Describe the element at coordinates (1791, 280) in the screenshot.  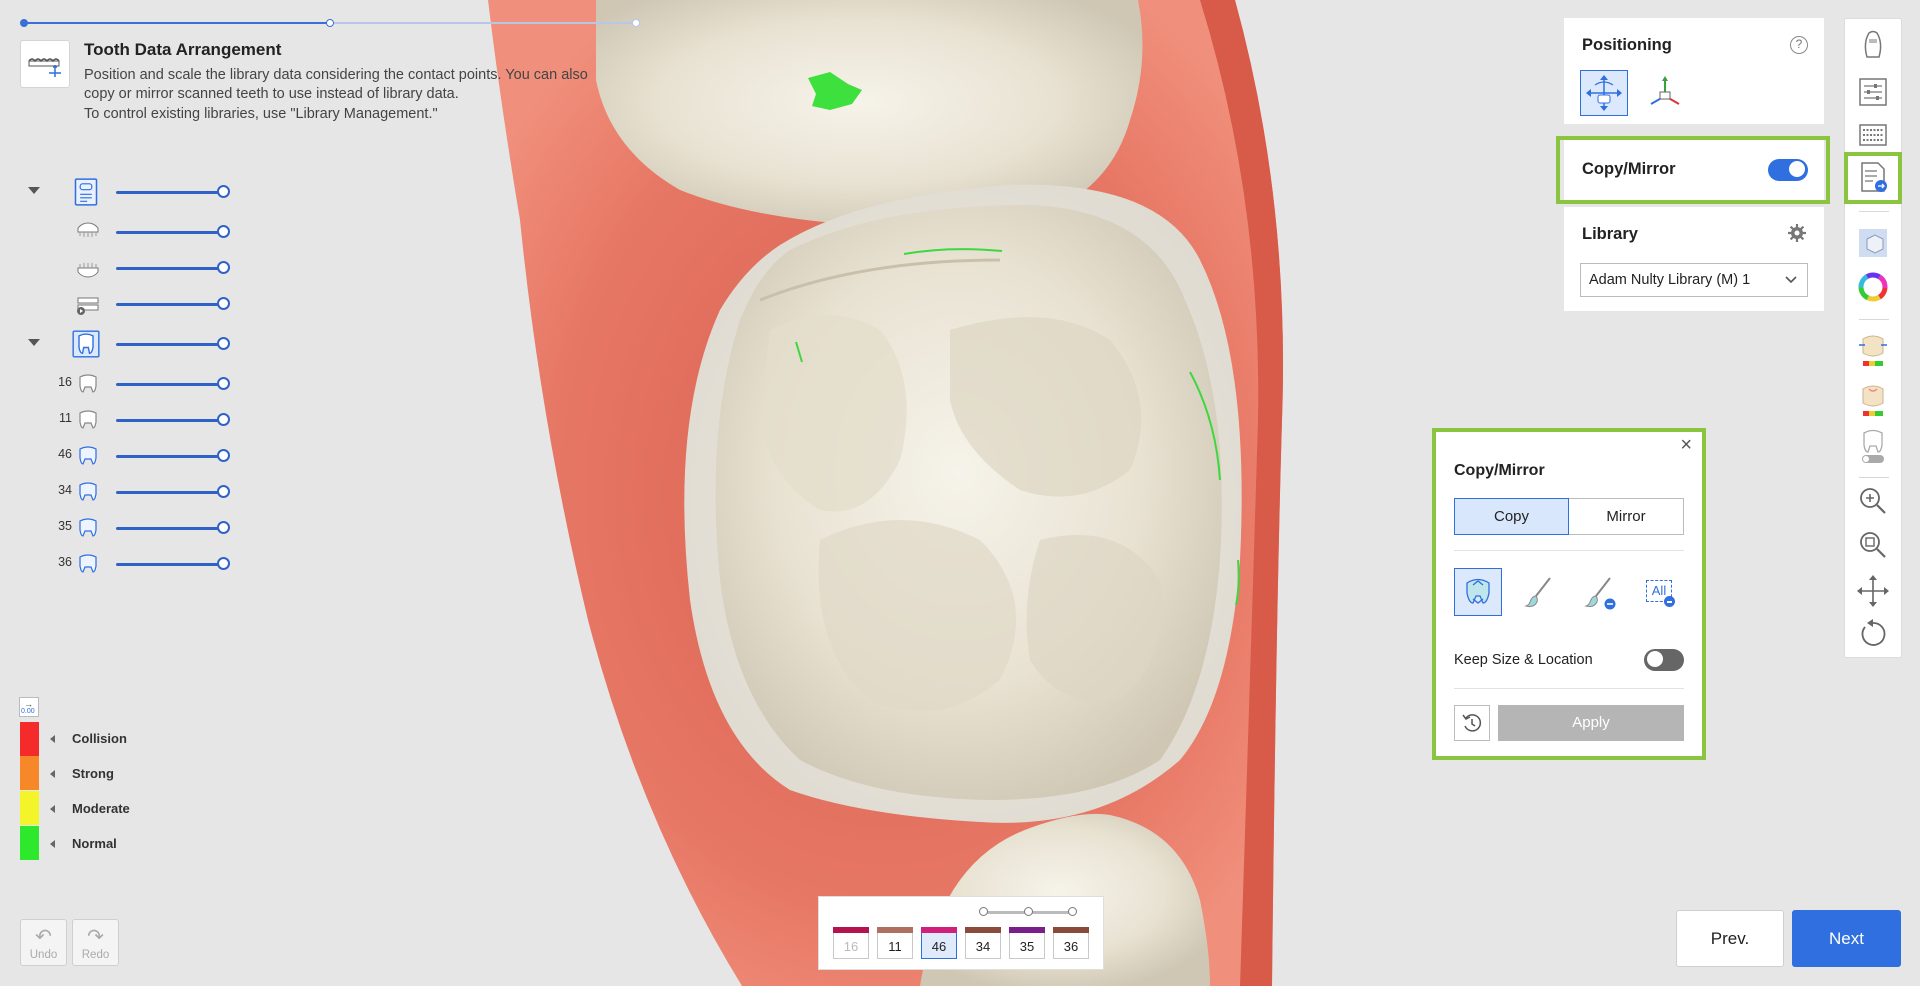
I see `chevron-down-icon` at that location.